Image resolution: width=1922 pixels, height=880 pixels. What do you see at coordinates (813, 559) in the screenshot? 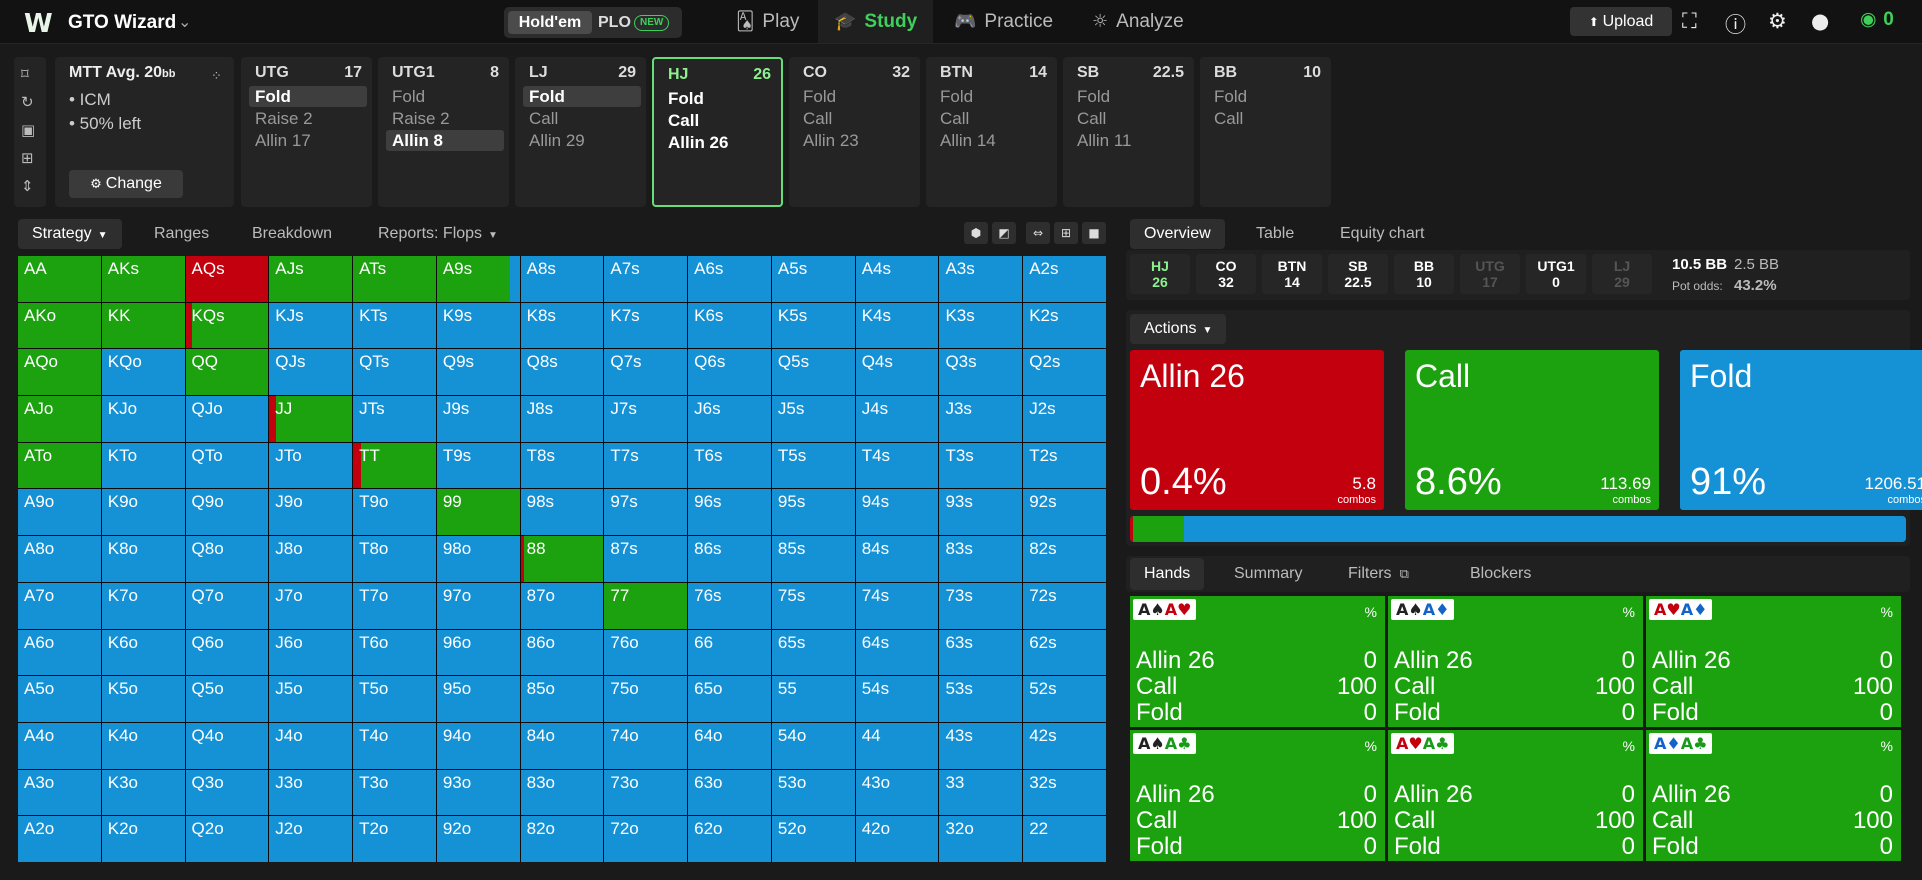
I see `hand-cell: 85s` at bounding box center [813, 559].